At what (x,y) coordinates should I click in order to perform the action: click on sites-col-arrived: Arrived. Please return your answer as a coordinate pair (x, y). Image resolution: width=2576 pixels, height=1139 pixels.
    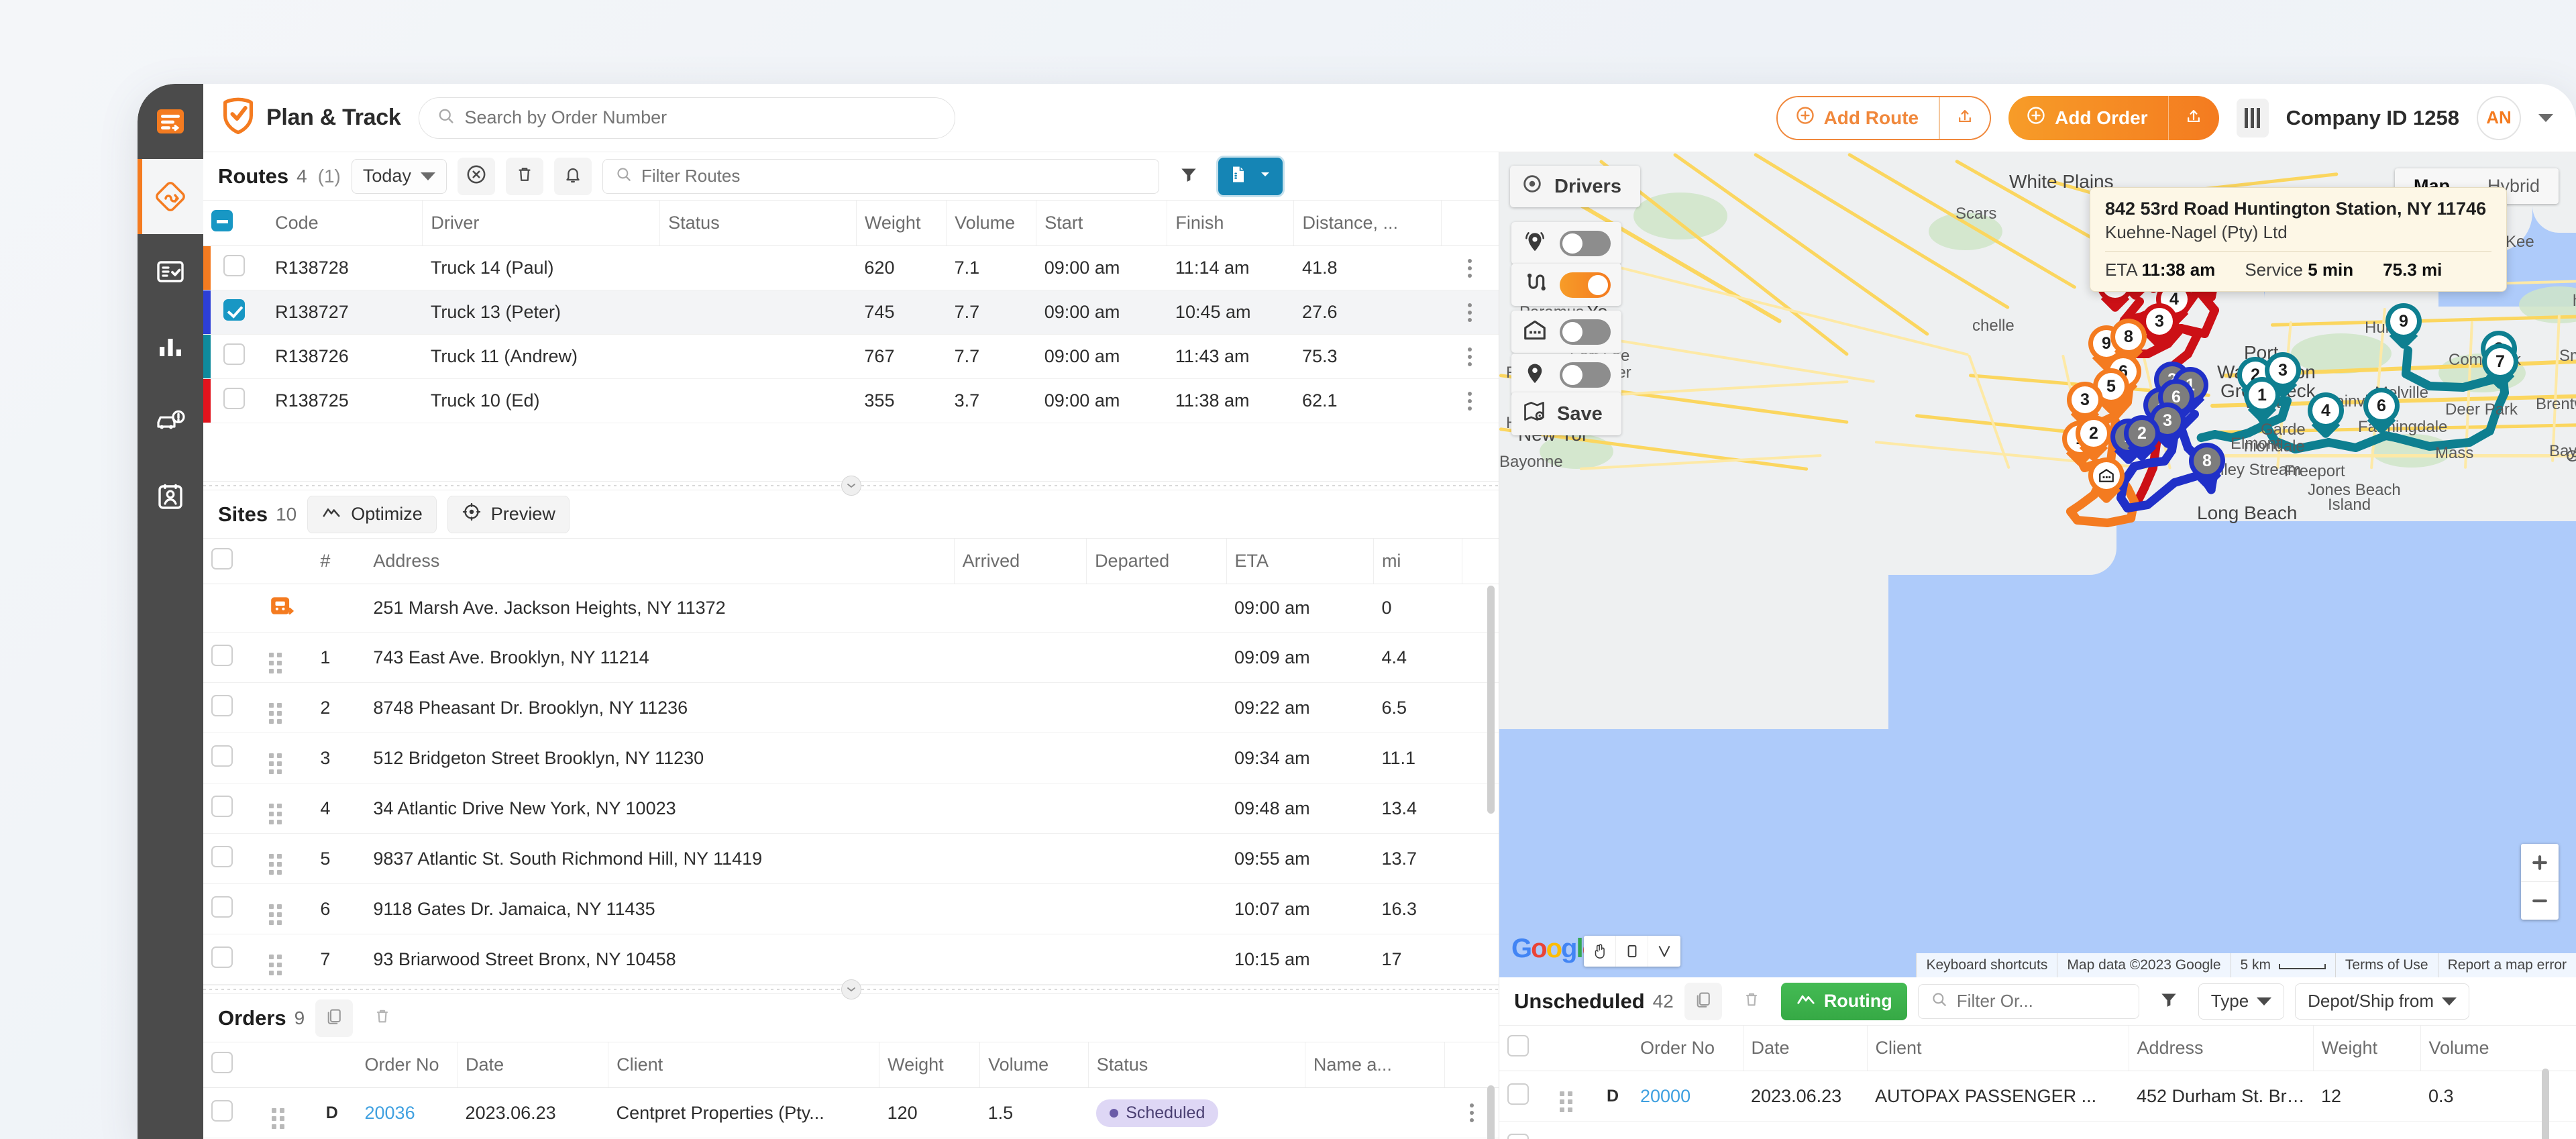
    Looking at the image, I should click on (1020, 561).